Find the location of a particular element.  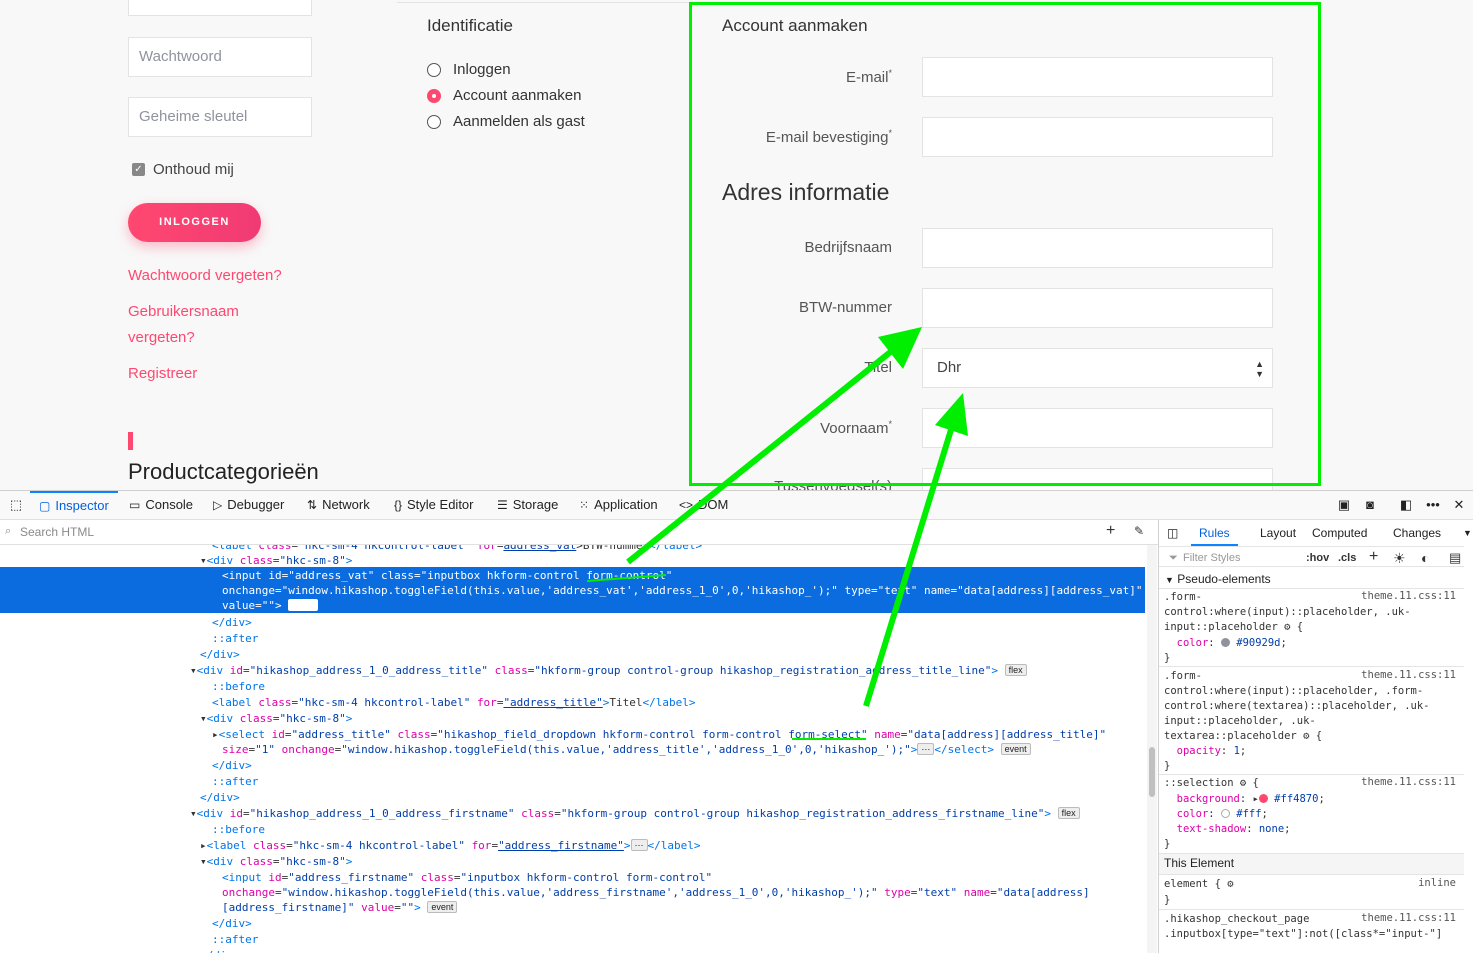

arrow-to-vat is located at coordinates (760, 456).